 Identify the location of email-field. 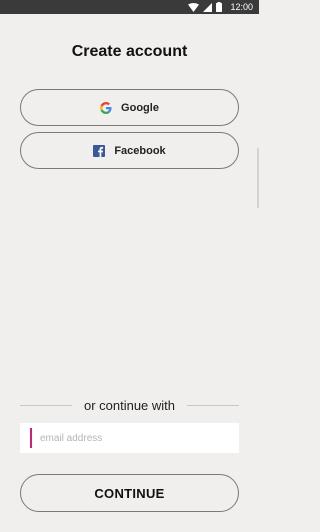
(135, 438).